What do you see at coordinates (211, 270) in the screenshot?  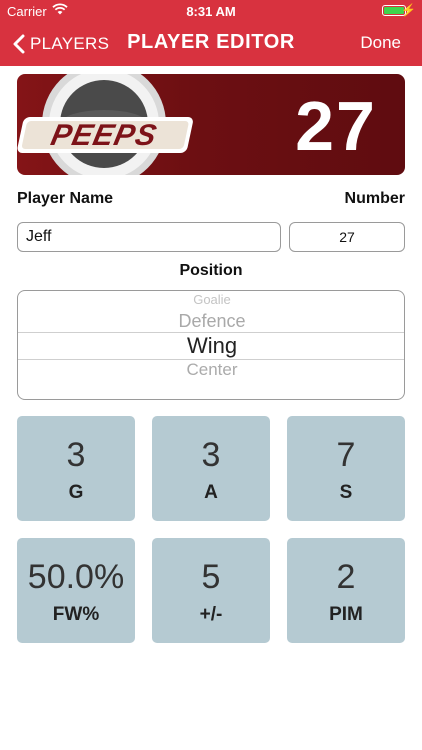 I see `position-label: Position` at bounding box center [211, 270].